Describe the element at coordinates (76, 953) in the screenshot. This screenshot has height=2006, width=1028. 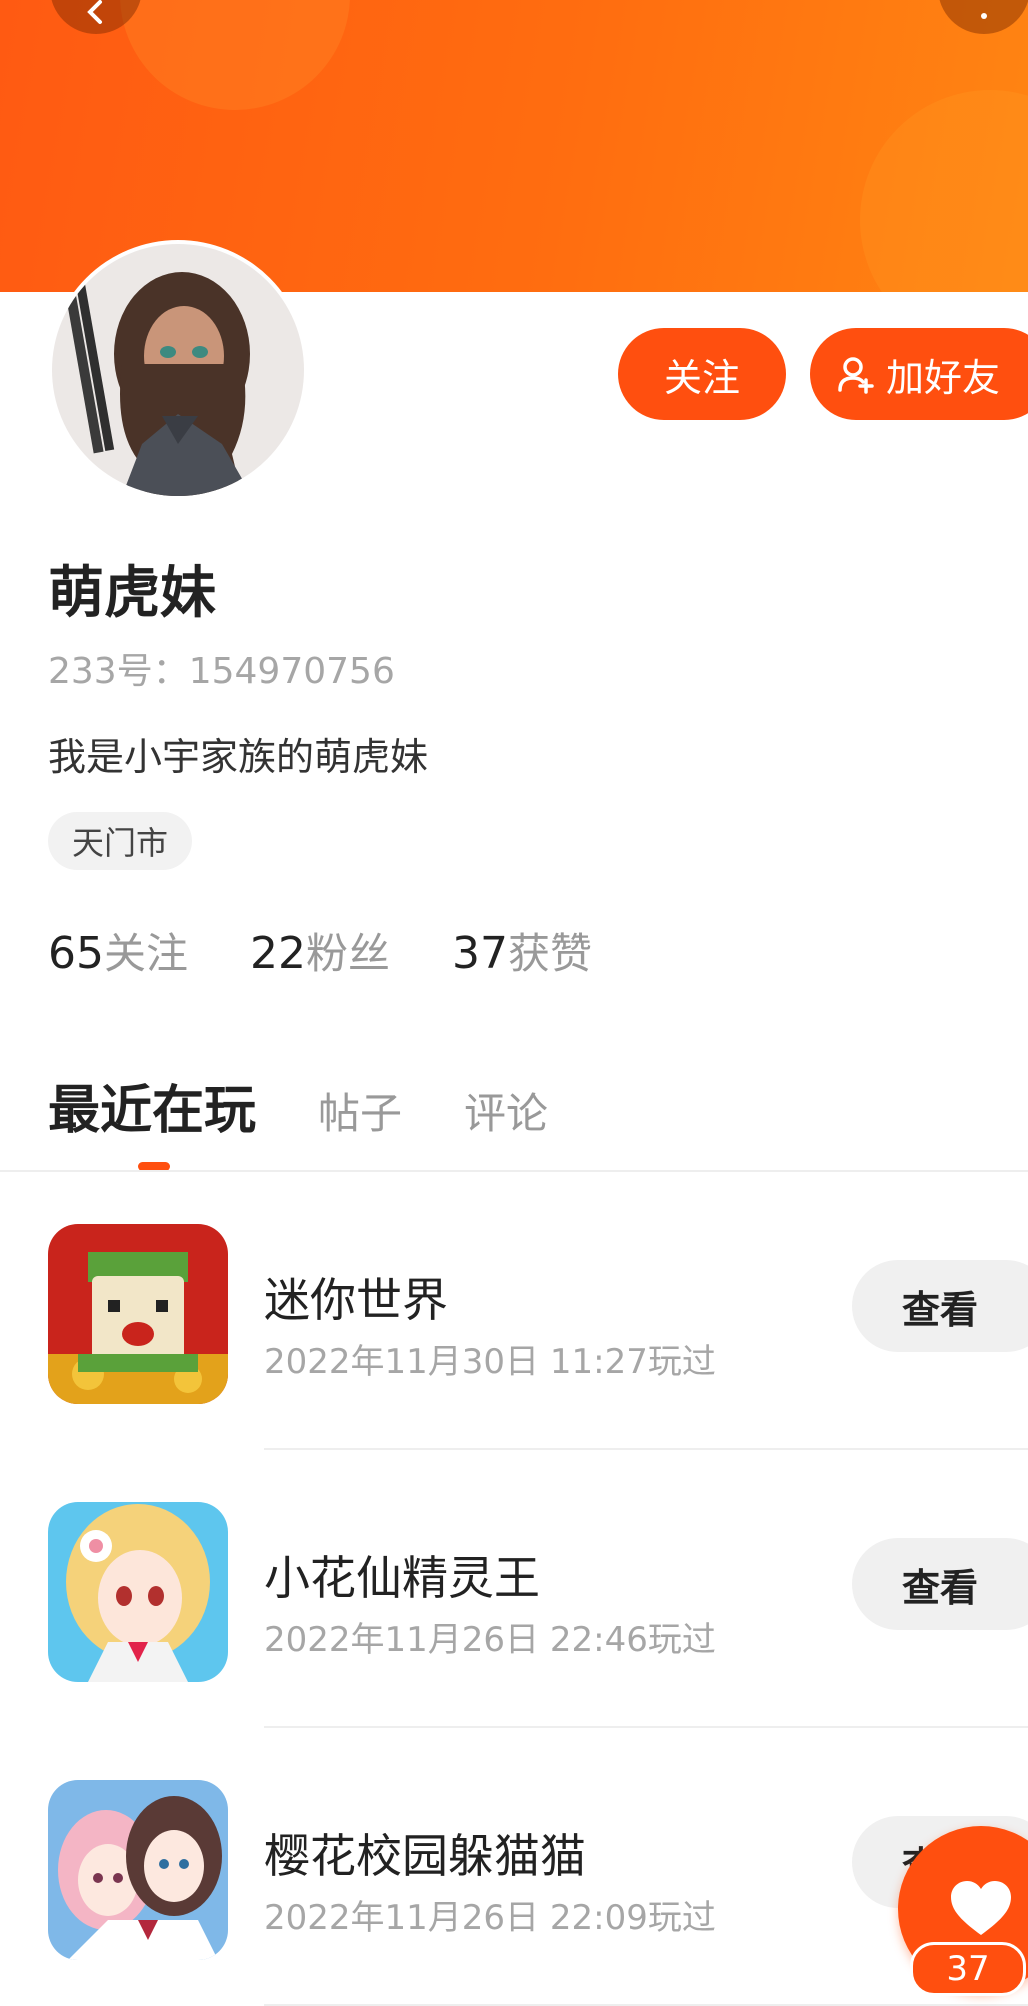
I see `stat-count: 65` at that location.